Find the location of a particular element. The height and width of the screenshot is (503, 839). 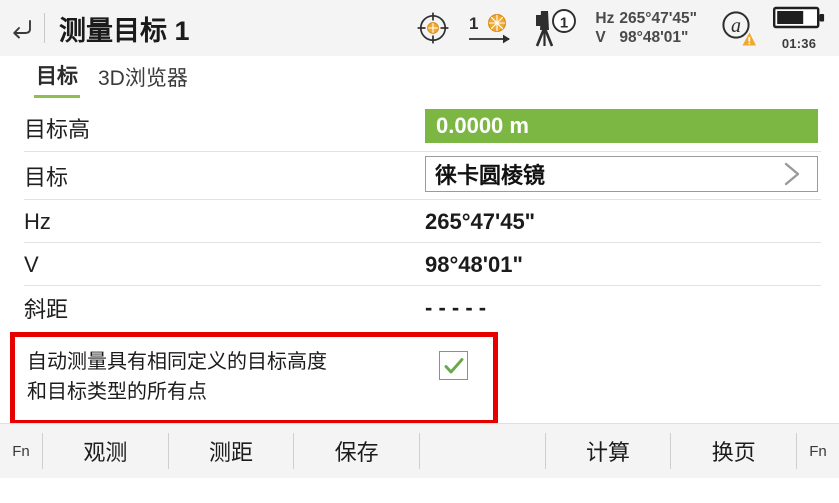

toolbar-button-calculate: 计算 is located at coordinates (608, 451).